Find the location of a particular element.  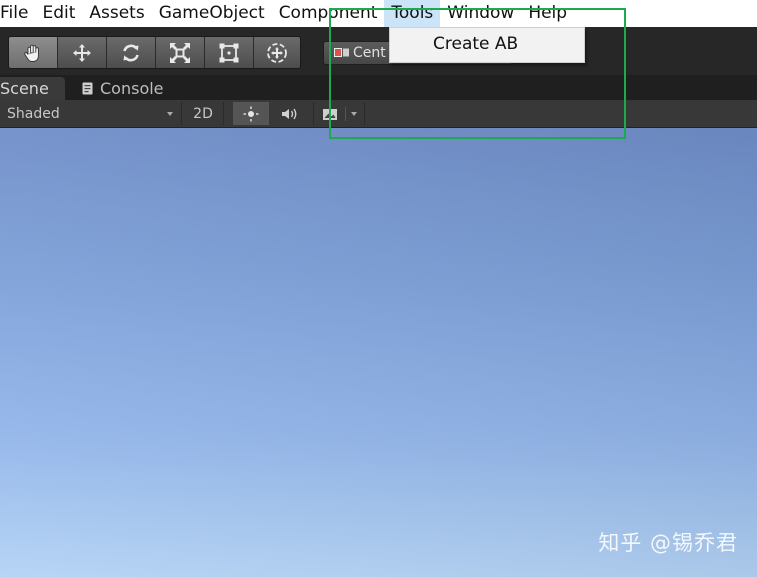

rotate-icon is located at coordinates (131, 52).